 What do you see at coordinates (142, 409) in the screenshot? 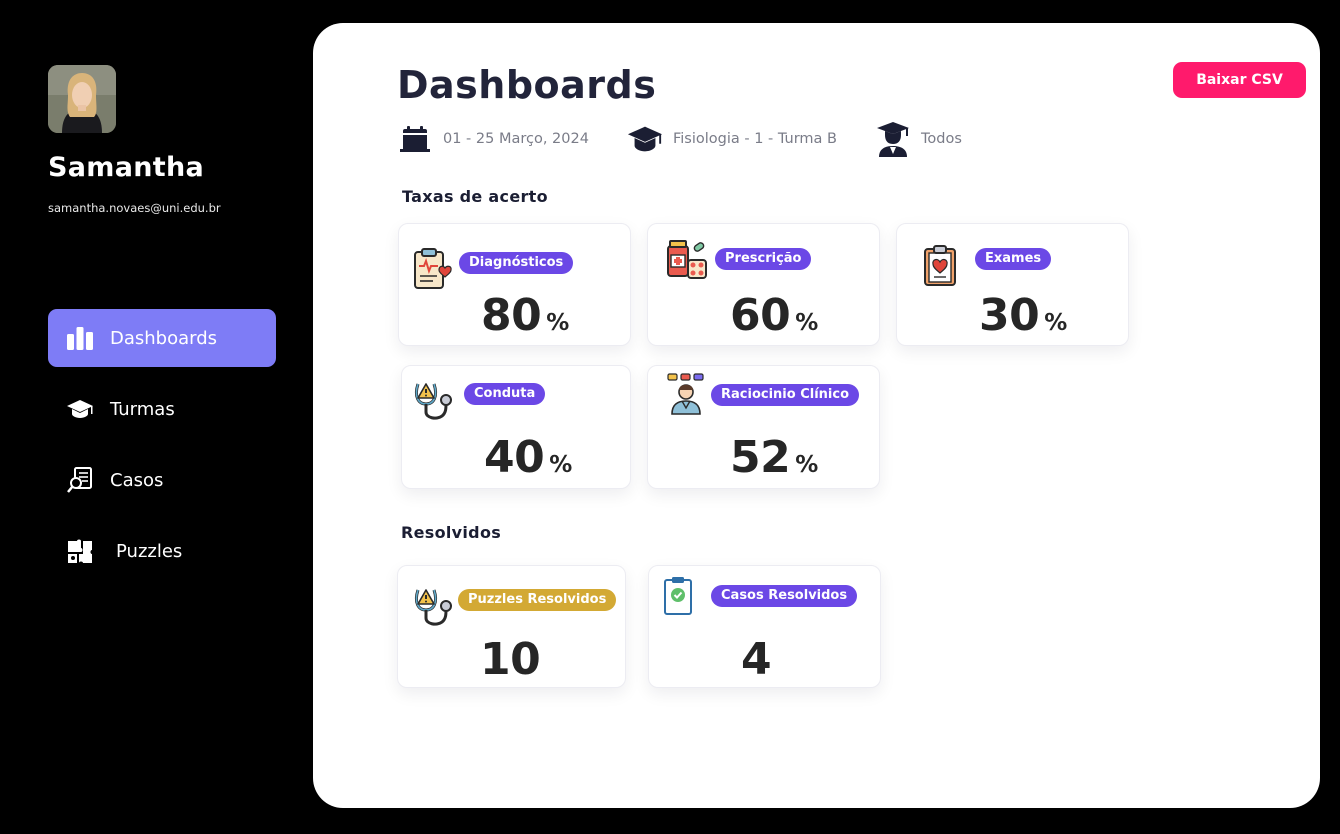
I see `sidebar-item-label: Turmas` at bounding box center [142, 409].